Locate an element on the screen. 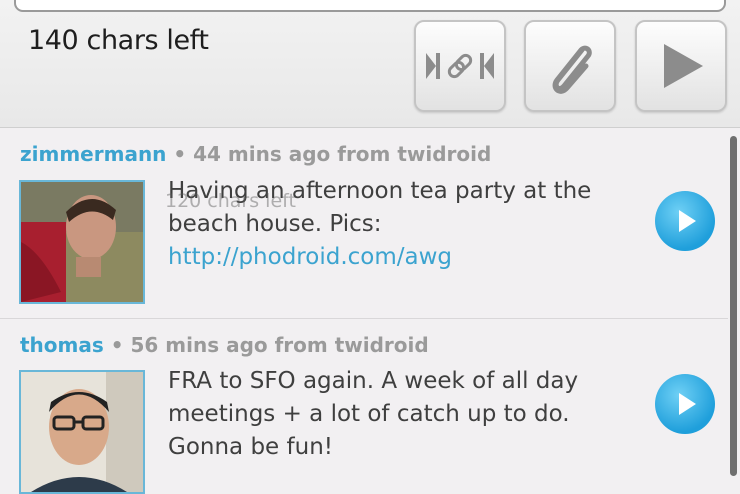 The image size is (740, 494). tweet-meta: zimmermann • 44 mins ago from twidroid is located at coordinates (255, 154).